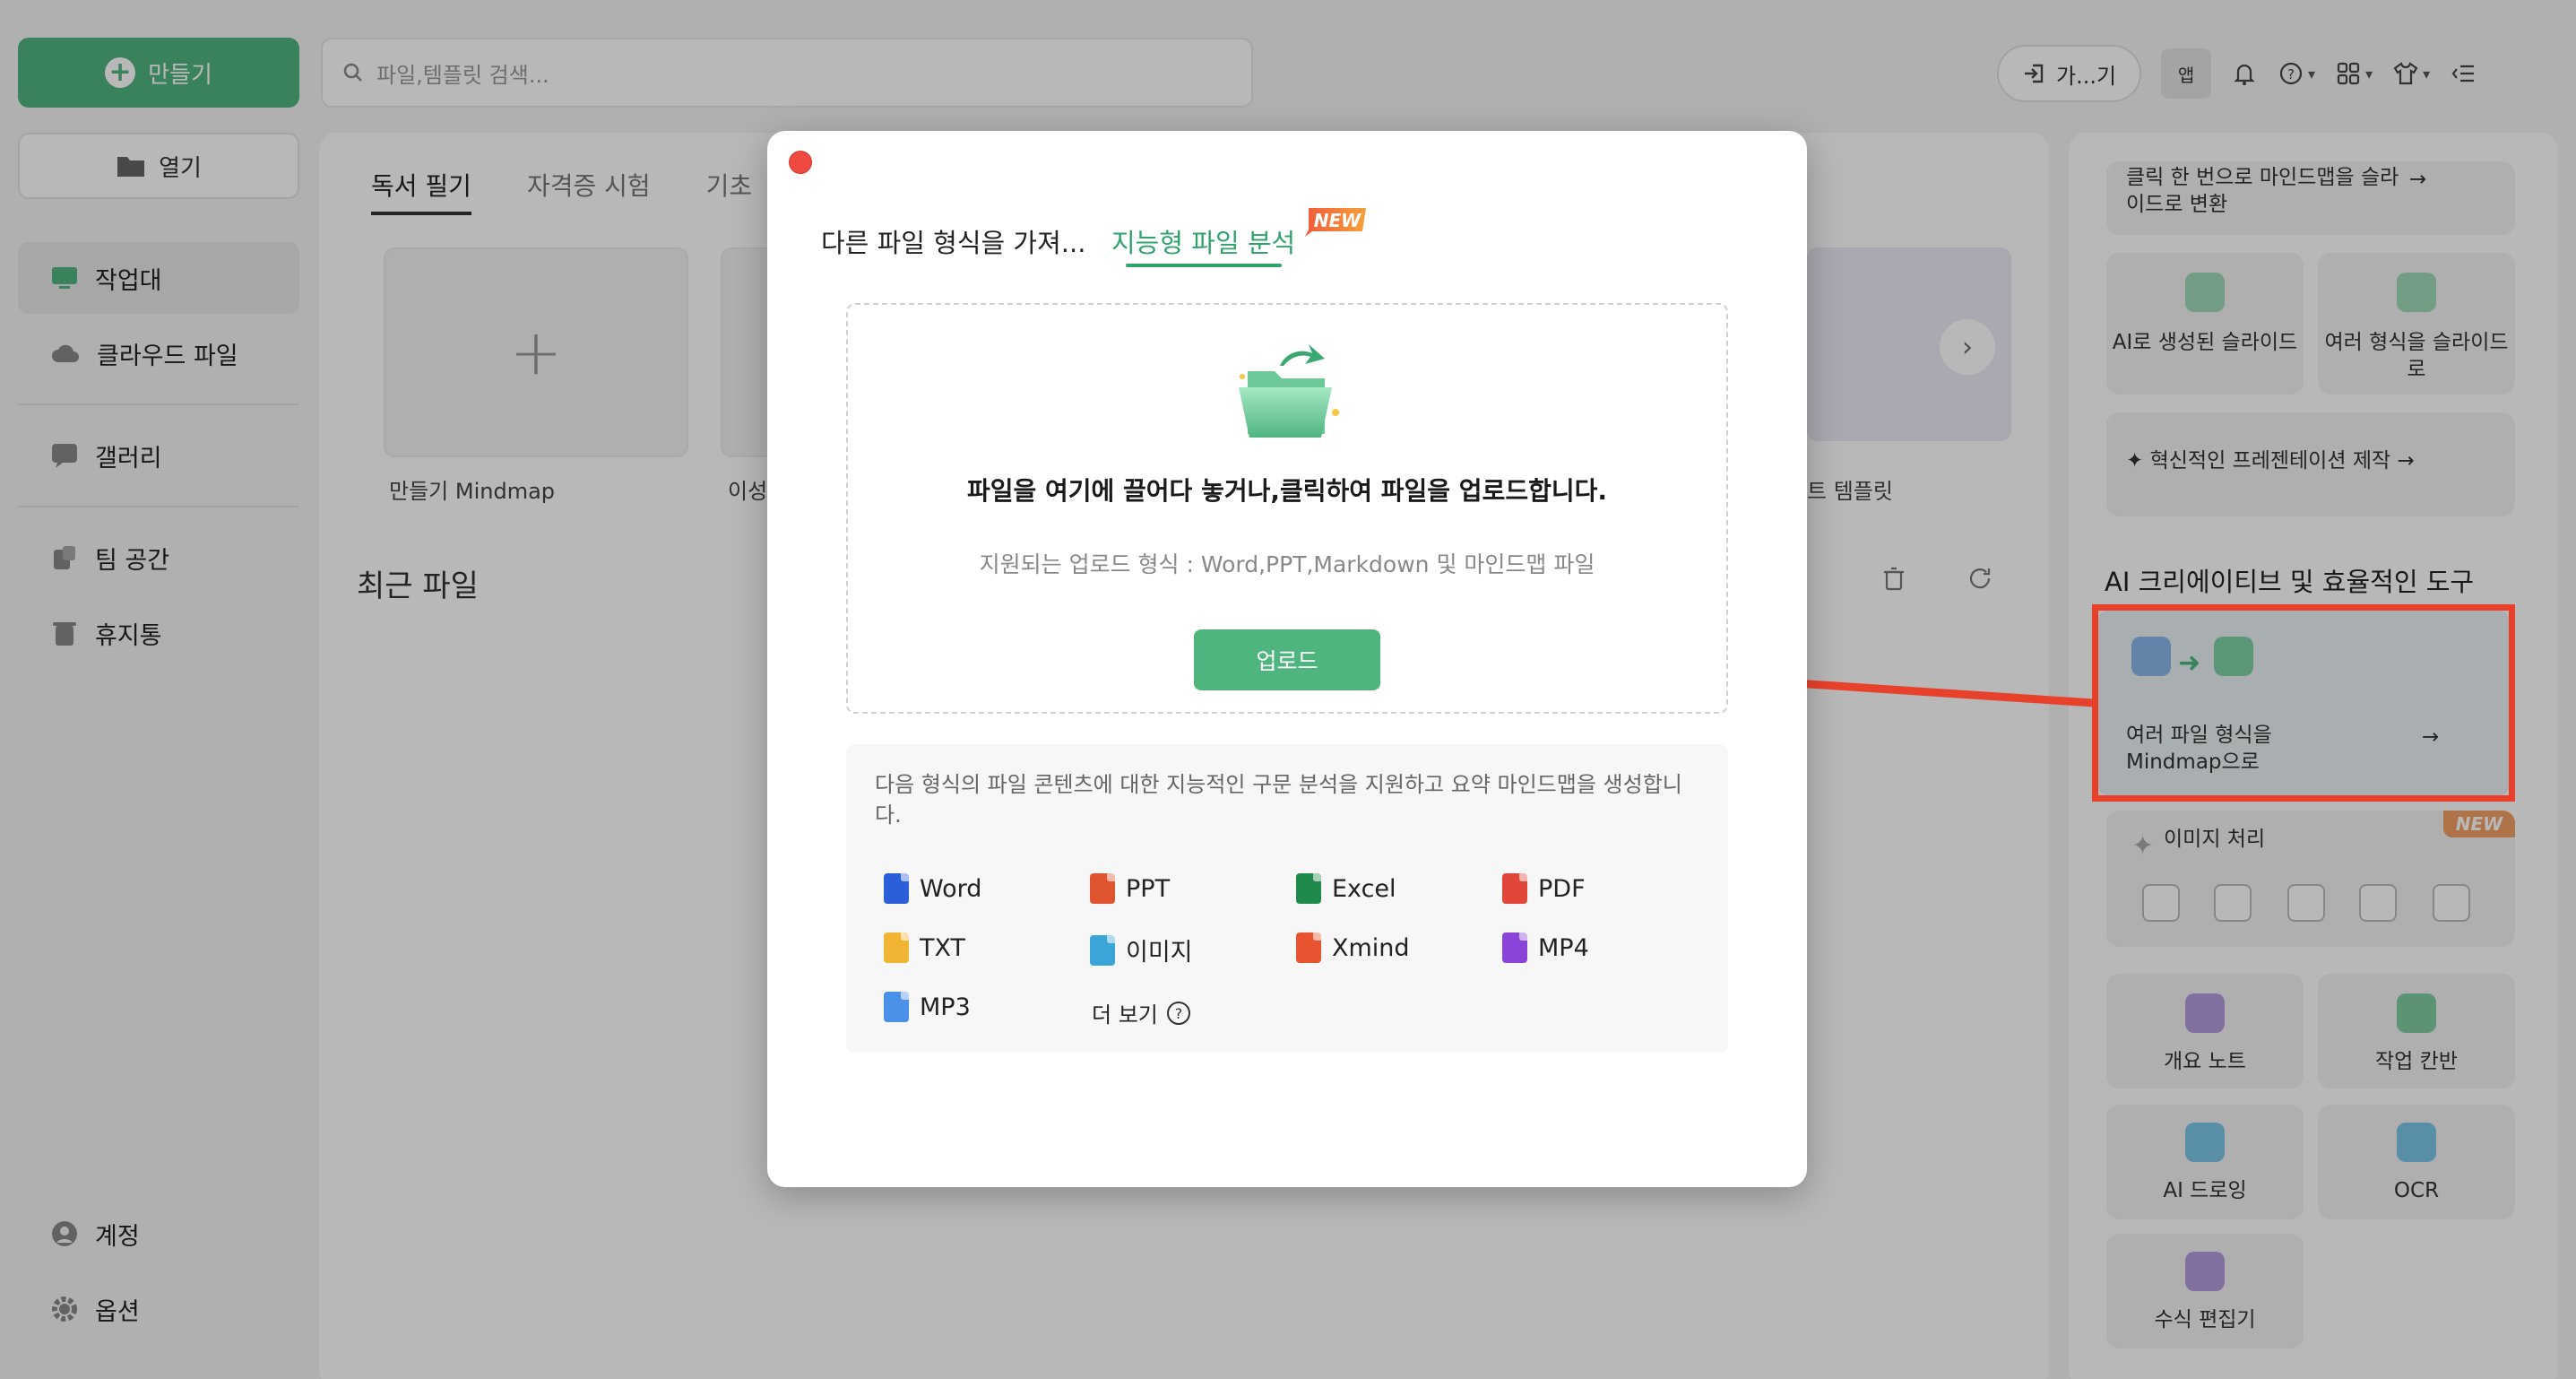 This screenshot has width=2576, height=1379. I want to click on format-label: MP3, so click(945, 1007).